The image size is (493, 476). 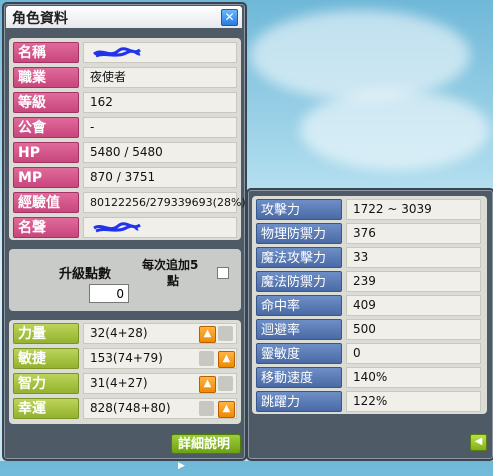 What do you see at coordinates (413, 329) in the screenshot?
I see `detail-value: 500` at bounding box center [413, 329].